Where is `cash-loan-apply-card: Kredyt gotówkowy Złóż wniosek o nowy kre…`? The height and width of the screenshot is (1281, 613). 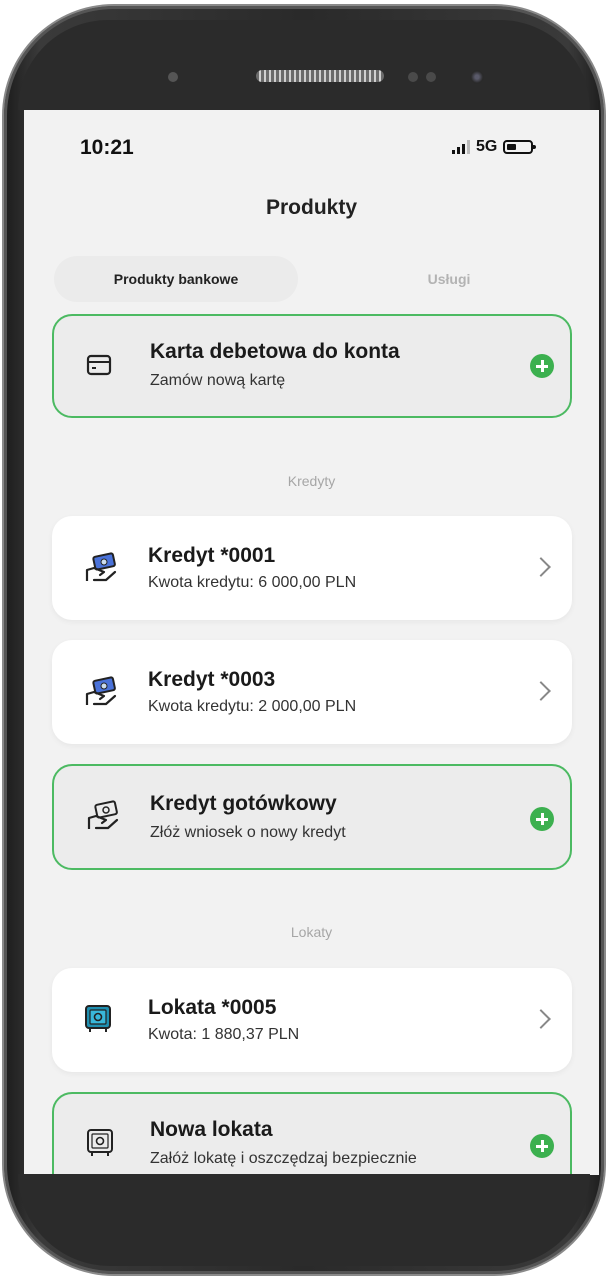 cash-loan-apply-card: Kredyt gotówkowy Złóż wniosek o nowy kre… is located at coordinates (312, 817).